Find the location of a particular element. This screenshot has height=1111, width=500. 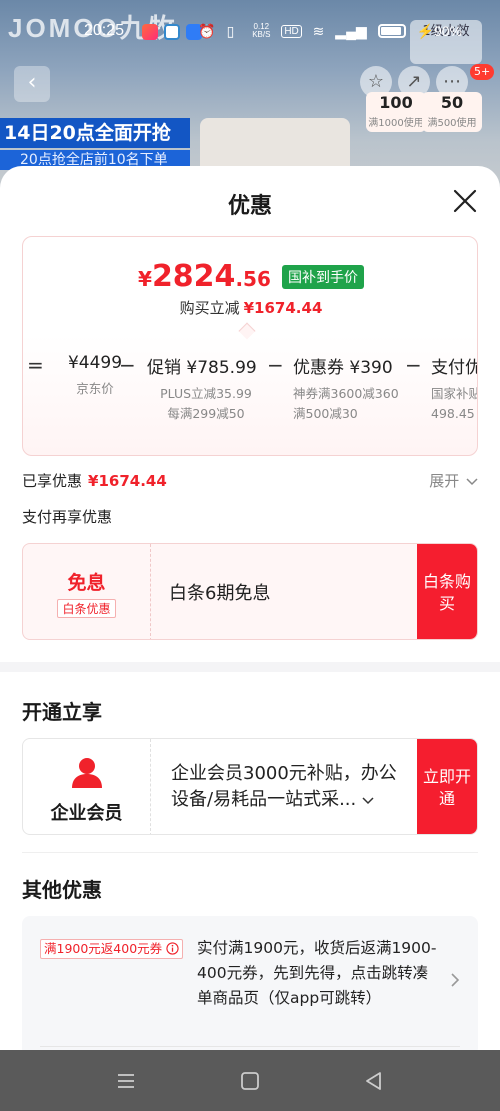

network-speed: 0.12 KB/S is located at coordinates (261, 31).